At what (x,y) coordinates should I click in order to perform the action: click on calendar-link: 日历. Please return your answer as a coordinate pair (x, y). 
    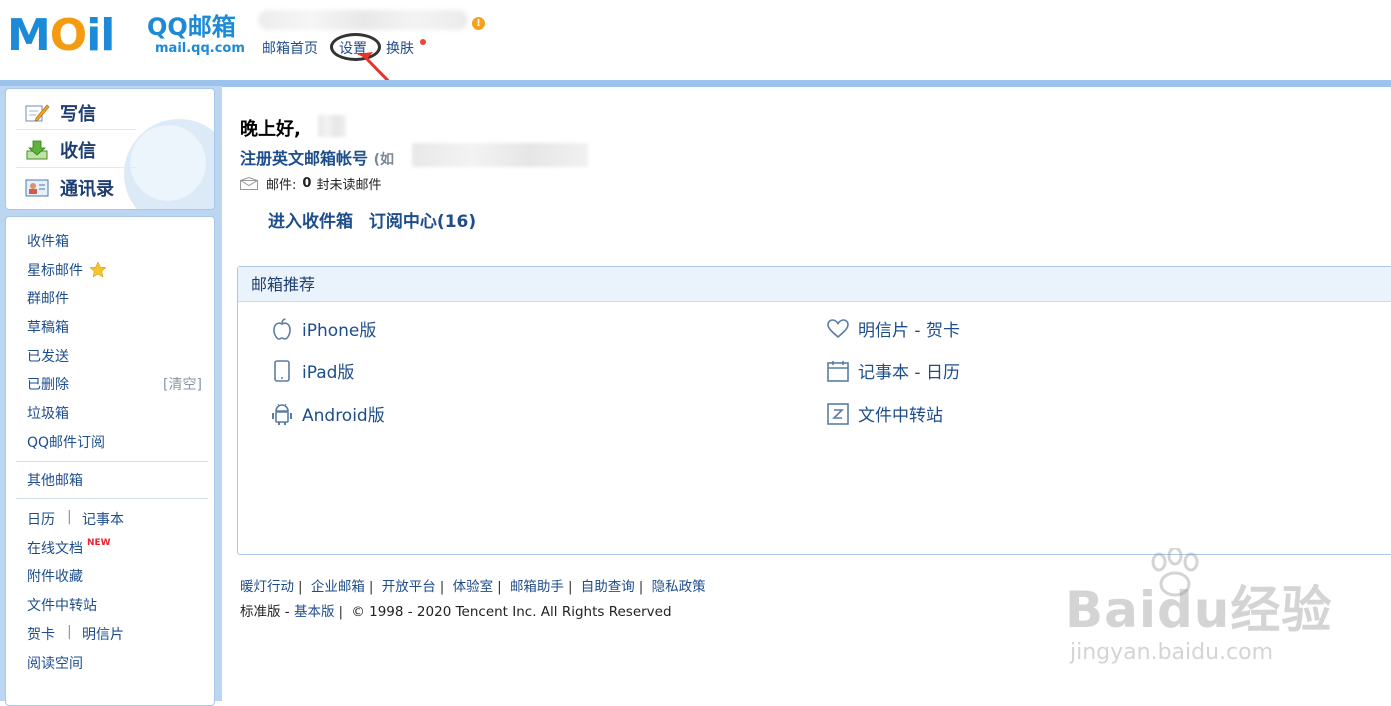
    Looking at the image, I should click on (41, 519).